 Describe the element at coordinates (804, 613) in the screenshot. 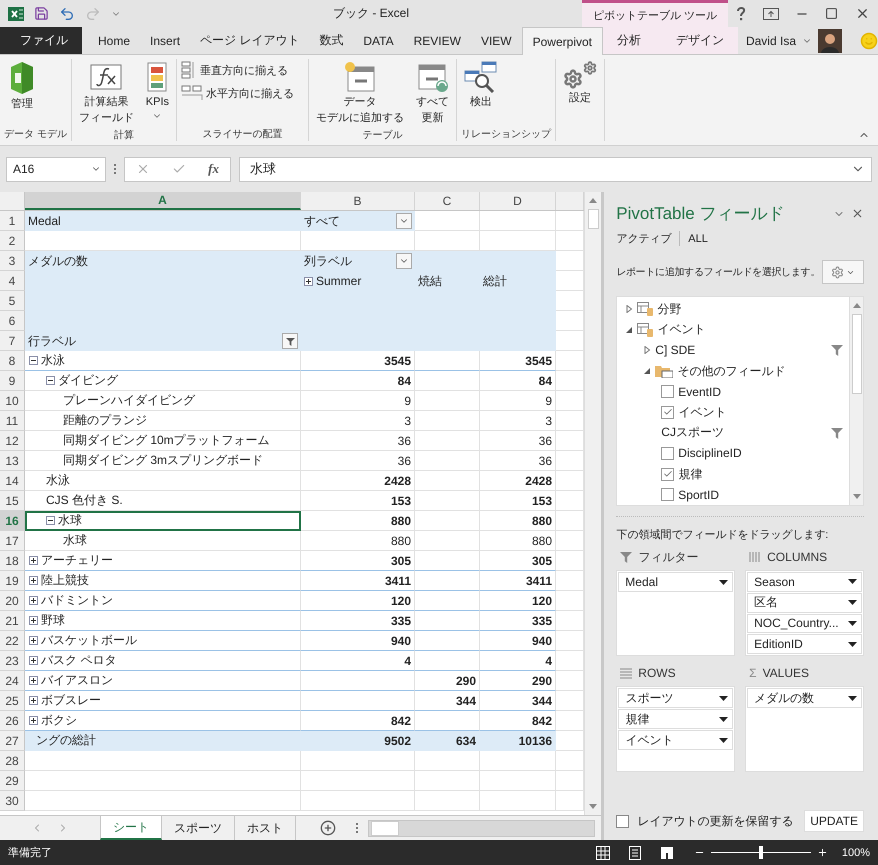

I see `drop-area: Season 区名 NOC_Country... EditionID` at that location.